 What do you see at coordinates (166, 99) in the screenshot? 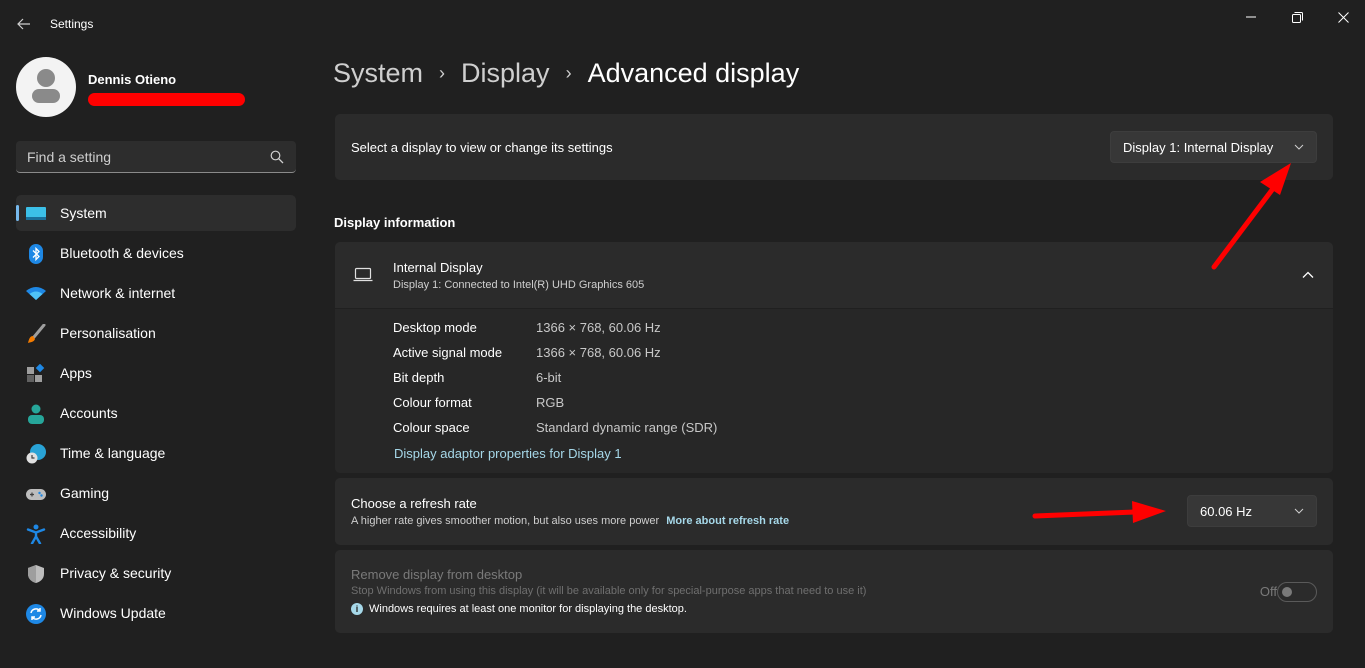
I see `redacted-email-mark` at bounding box center [166, 99].